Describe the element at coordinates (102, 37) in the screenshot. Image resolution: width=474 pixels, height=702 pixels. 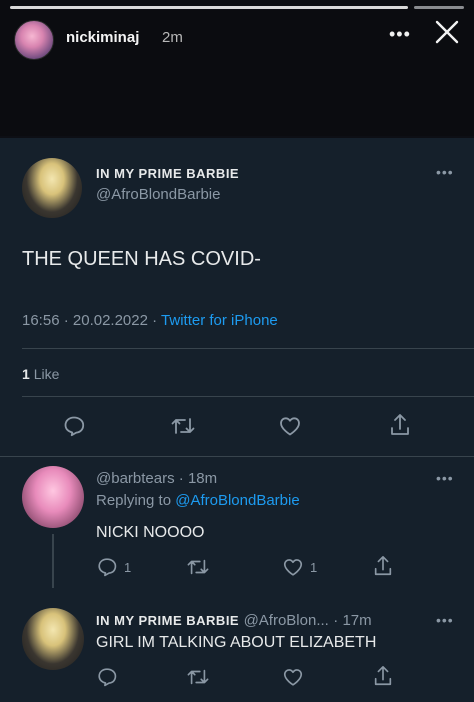
I see `story-username: nickiminaj` at that location.